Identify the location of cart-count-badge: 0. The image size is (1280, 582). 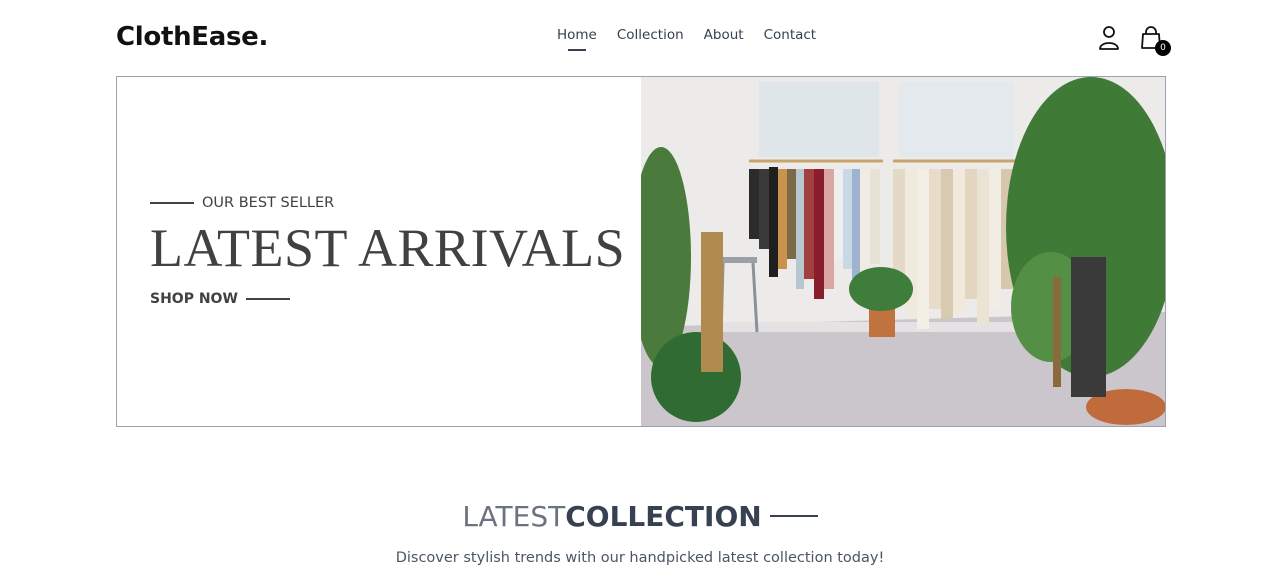
(1163, 48).